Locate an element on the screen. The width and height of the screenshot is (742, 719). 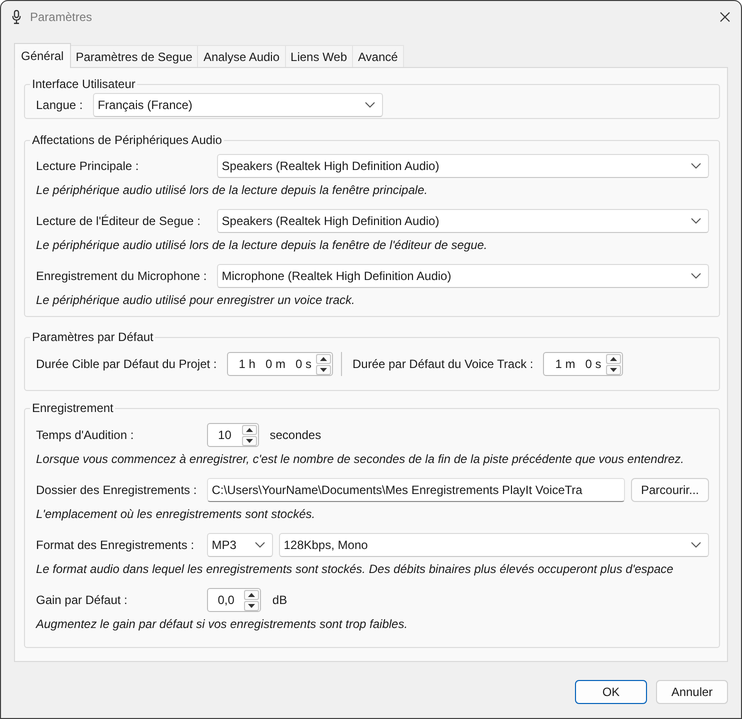
group-title: Paramètres par Défaut is located at coordinates (92, 337).